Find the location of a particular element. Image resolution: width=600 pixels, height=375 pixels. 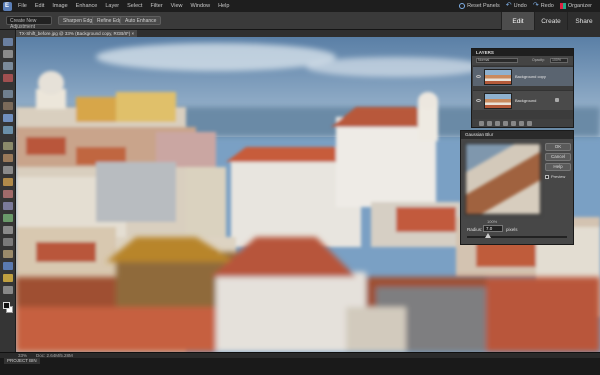

lock-all-icon is located at coordinates (529, 123).